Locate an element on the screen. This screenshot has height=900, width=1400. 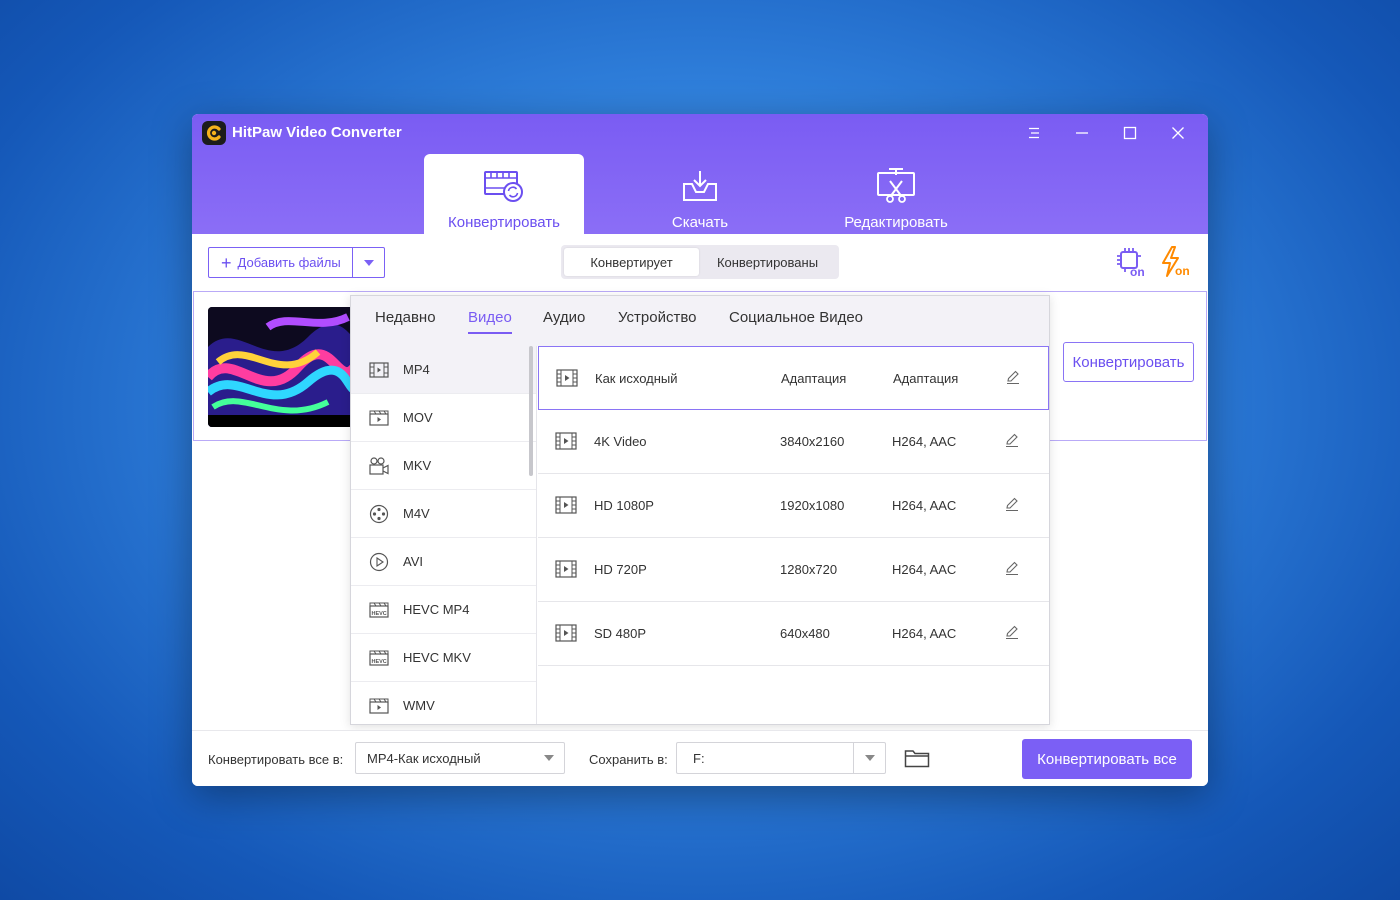
edit-scissors-icon is located at coordinates (896, 186).